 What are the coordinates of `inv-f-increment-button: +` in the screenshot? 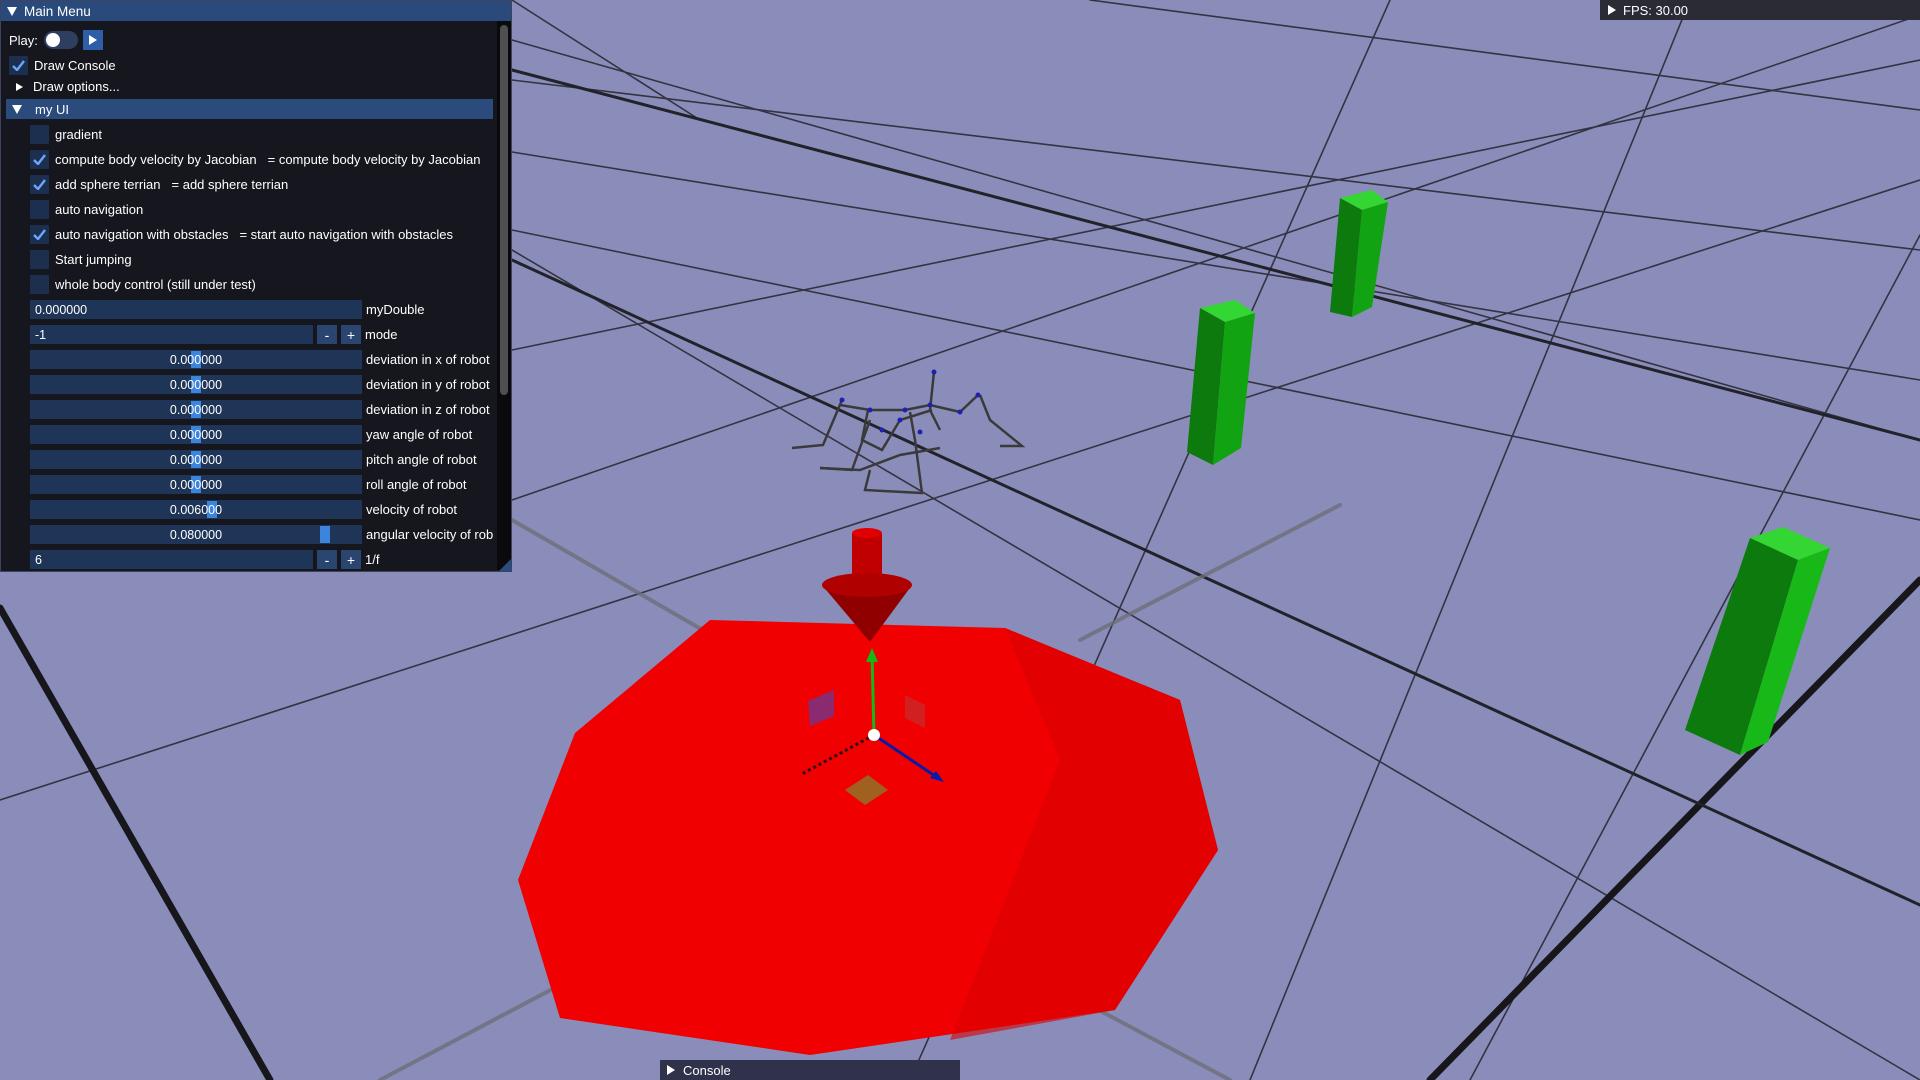 It's located at (351, 559).